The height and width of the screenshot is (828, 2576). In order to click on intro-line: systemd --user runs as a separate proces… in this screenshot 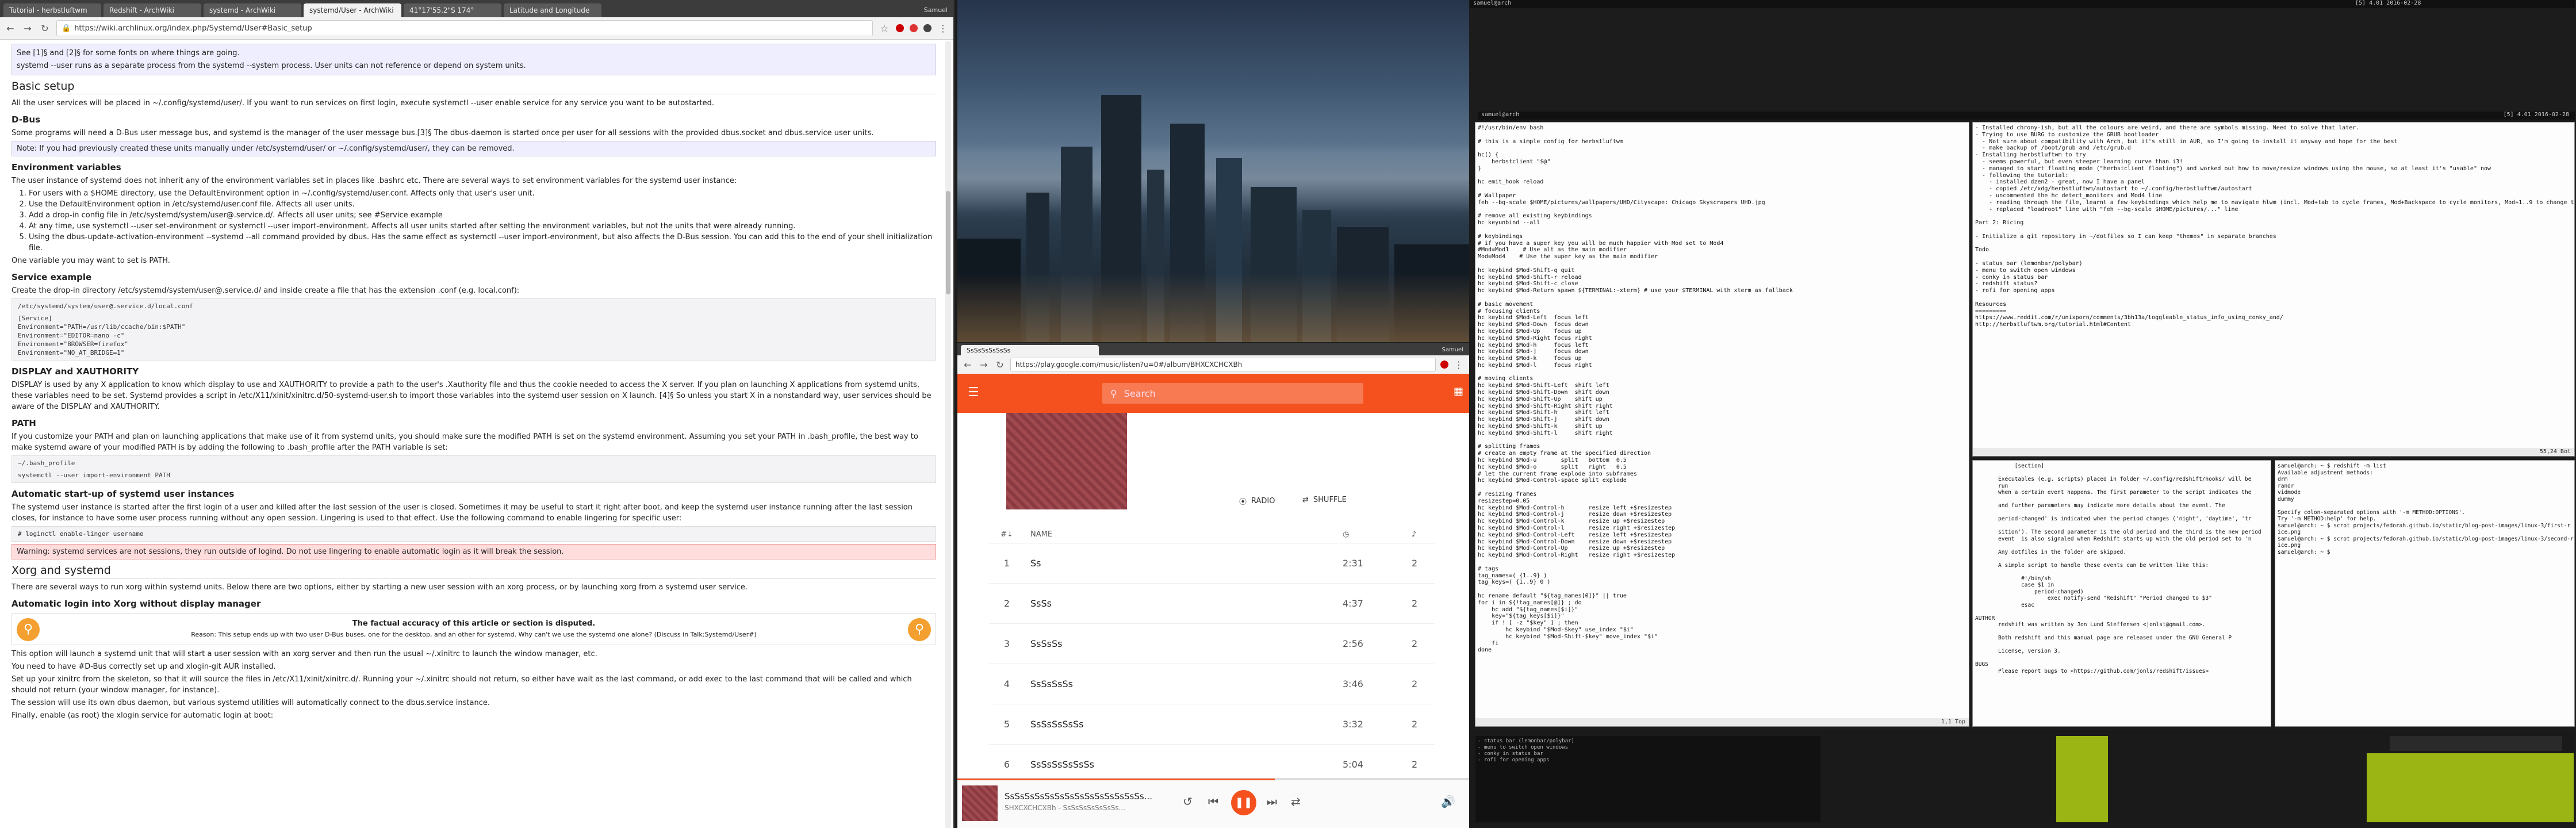, I will do `click(271, 66)`.